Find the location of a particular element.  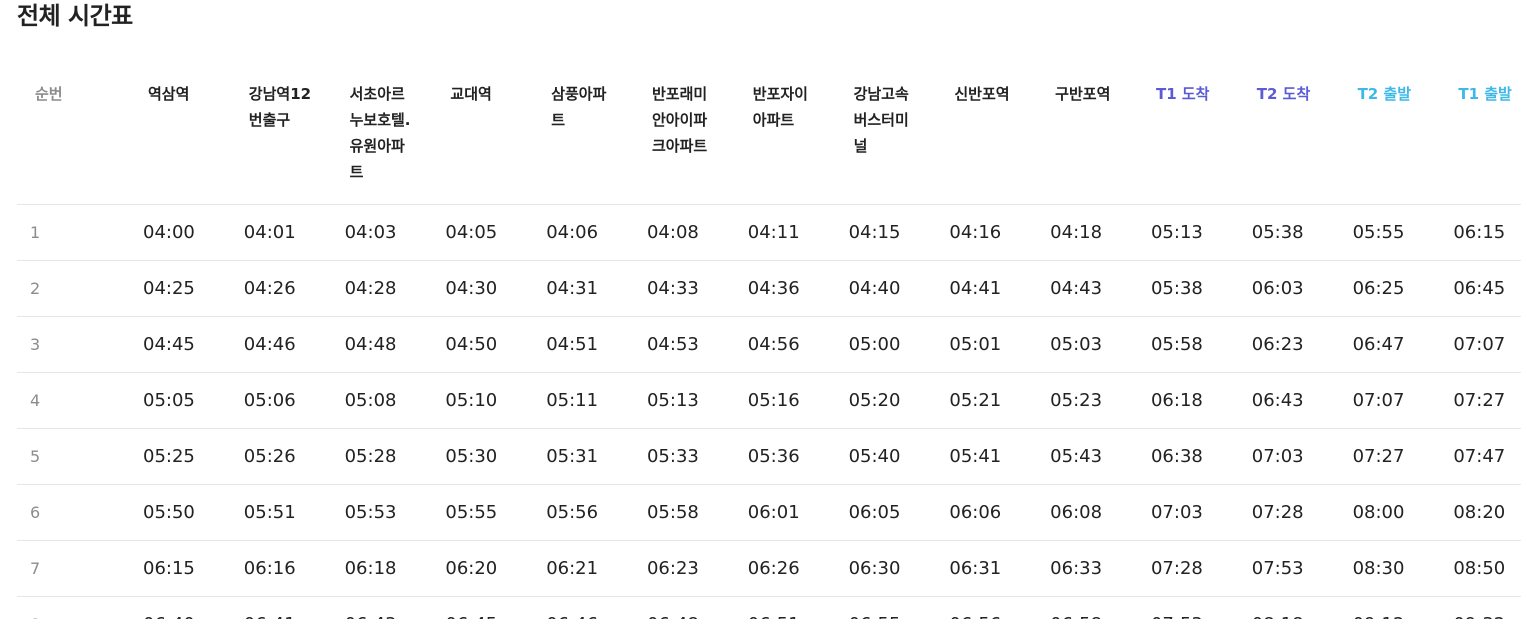

time-cell: 08:00 is located at coordinates (1390, 512).